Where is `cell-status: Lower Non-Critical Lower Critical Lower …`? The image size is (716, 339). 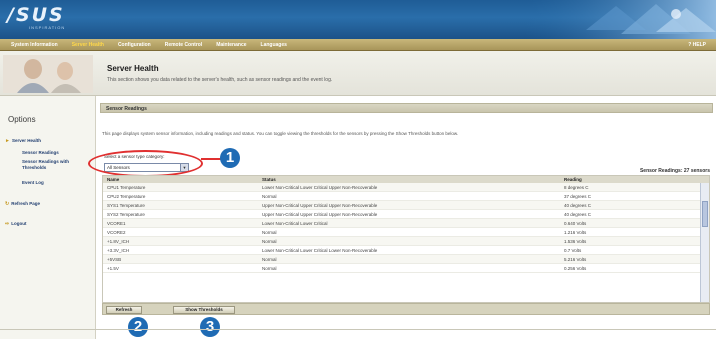
cell-status: Lower Non-Critical Lower Critical Lower … is located at coordinates (320, 250).